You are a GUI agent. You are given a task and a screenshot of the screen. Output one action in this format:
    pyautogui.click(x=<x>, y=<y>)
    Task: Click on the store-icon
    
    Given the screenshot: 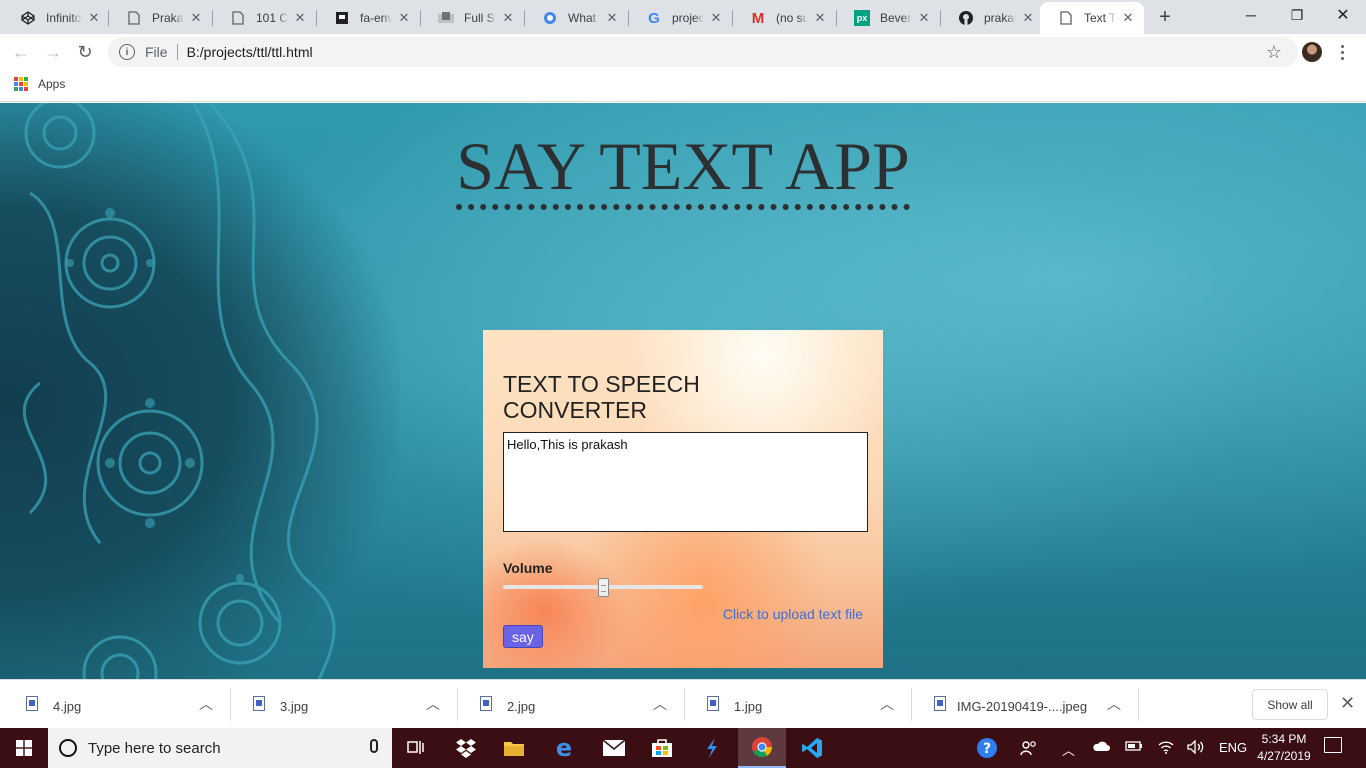 What is the action you would take?
    pyautogui.click(x=662, y=748)
    